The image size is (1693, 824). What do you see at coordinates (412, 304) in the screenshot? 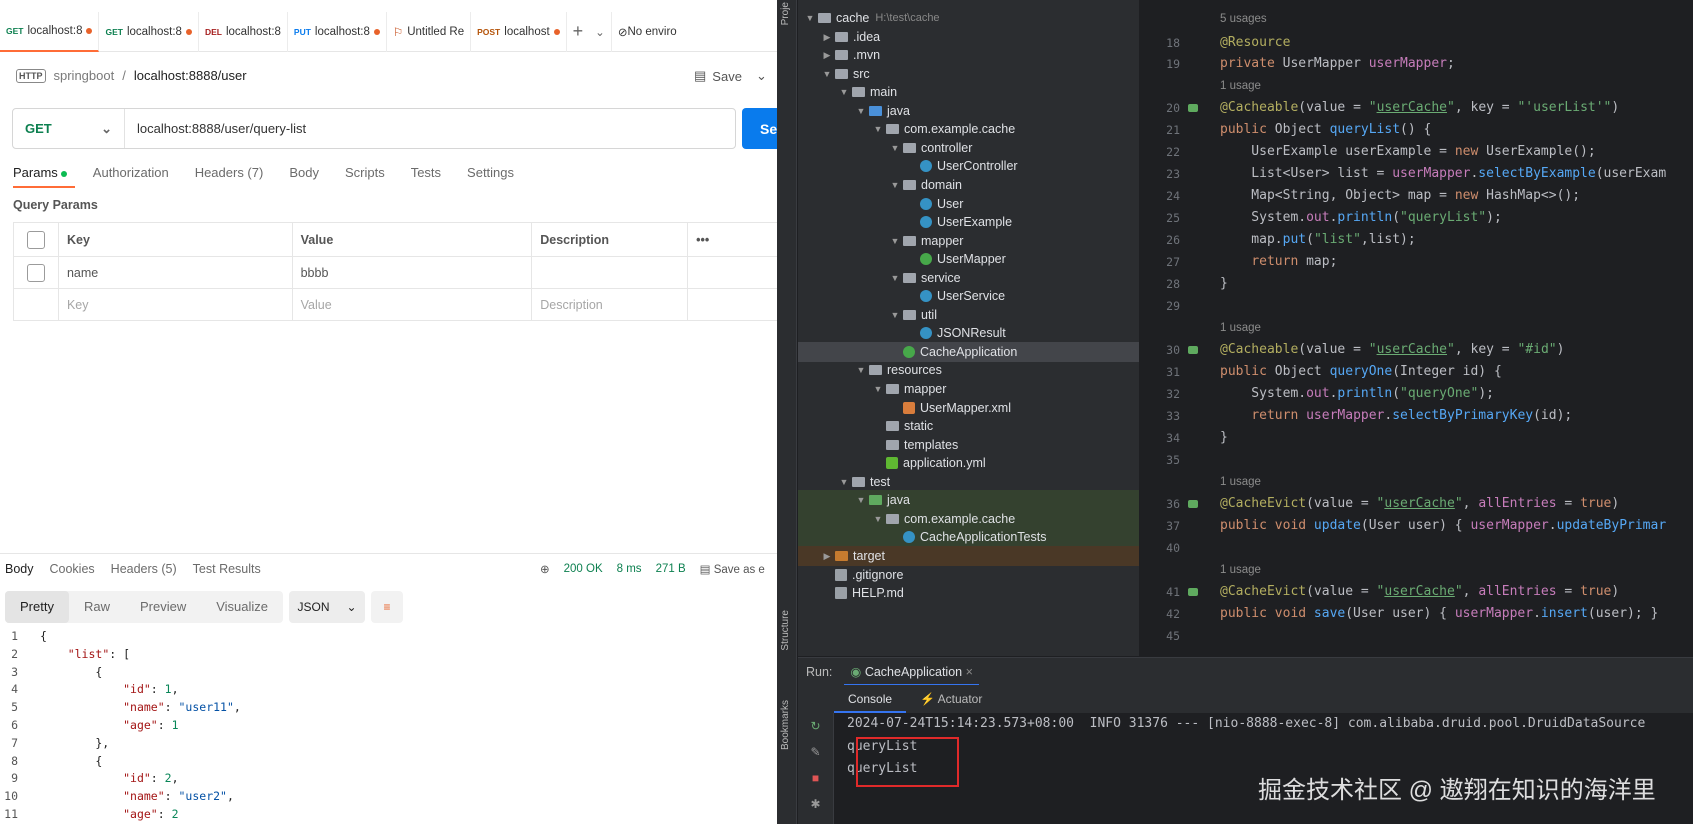
I see `value-input: Value` at bounding box center [412, 304].